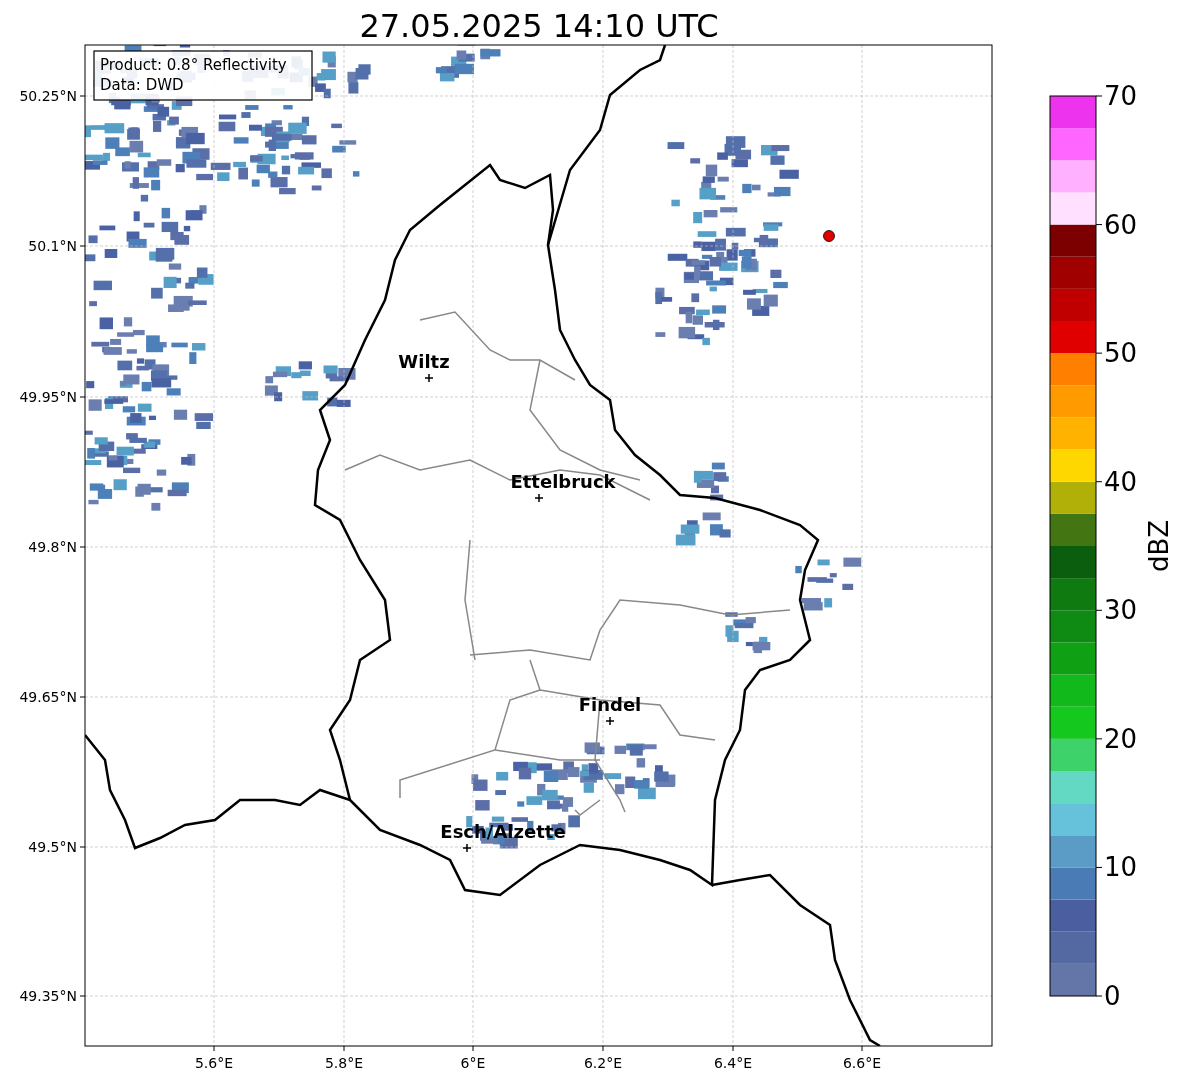  I want to click on colorbar-tick-label: 70, so click(1121, 96).